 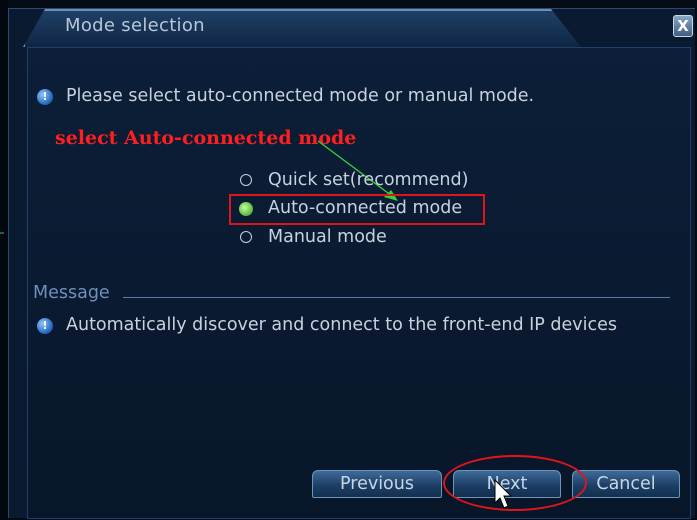 I want to click on mouse-cursor-icon, so click(x=503, y=493).